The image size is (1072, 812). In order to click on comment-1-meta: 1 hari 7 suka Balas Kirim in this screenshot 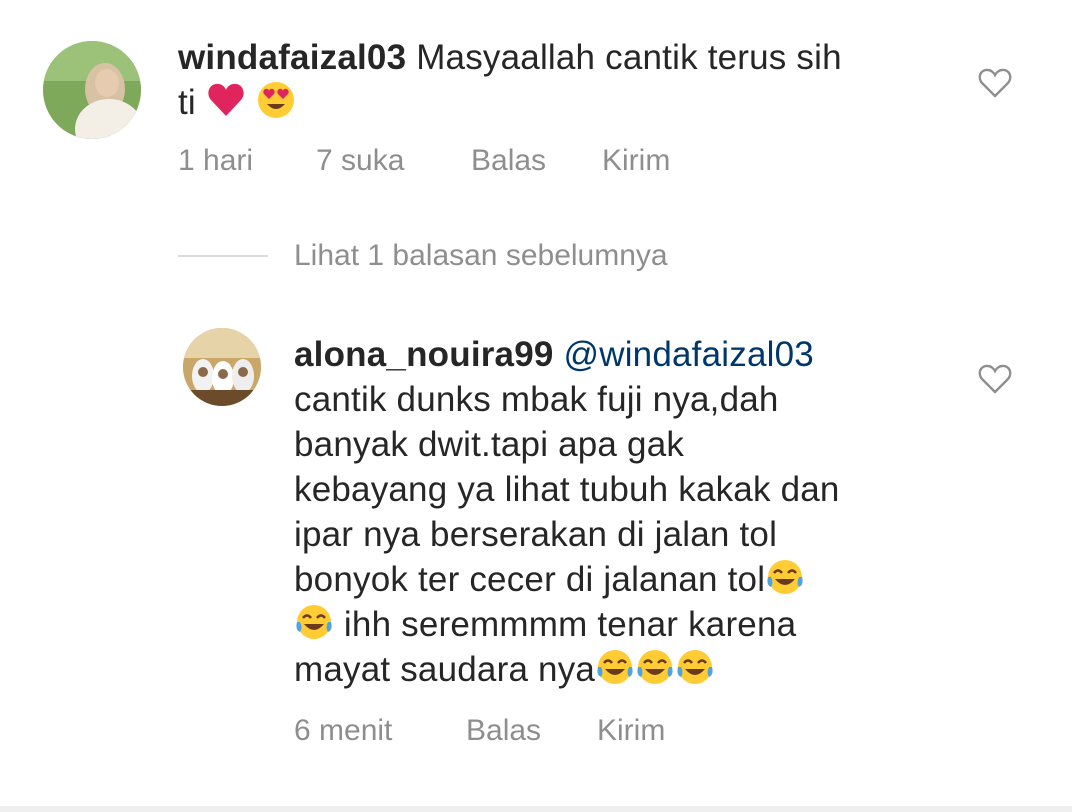, I will do `click(478, 162)`.